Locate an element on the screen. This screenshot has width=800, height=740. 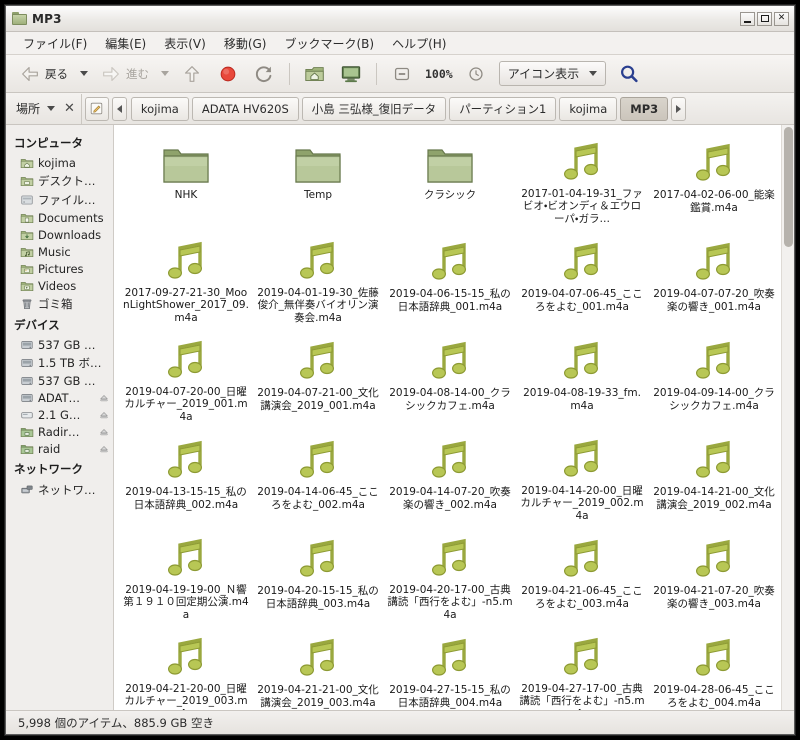
file-item: 2019-04-21-21-00_文化講演会_2019_003.m4a is located at coordinates (318, 669).